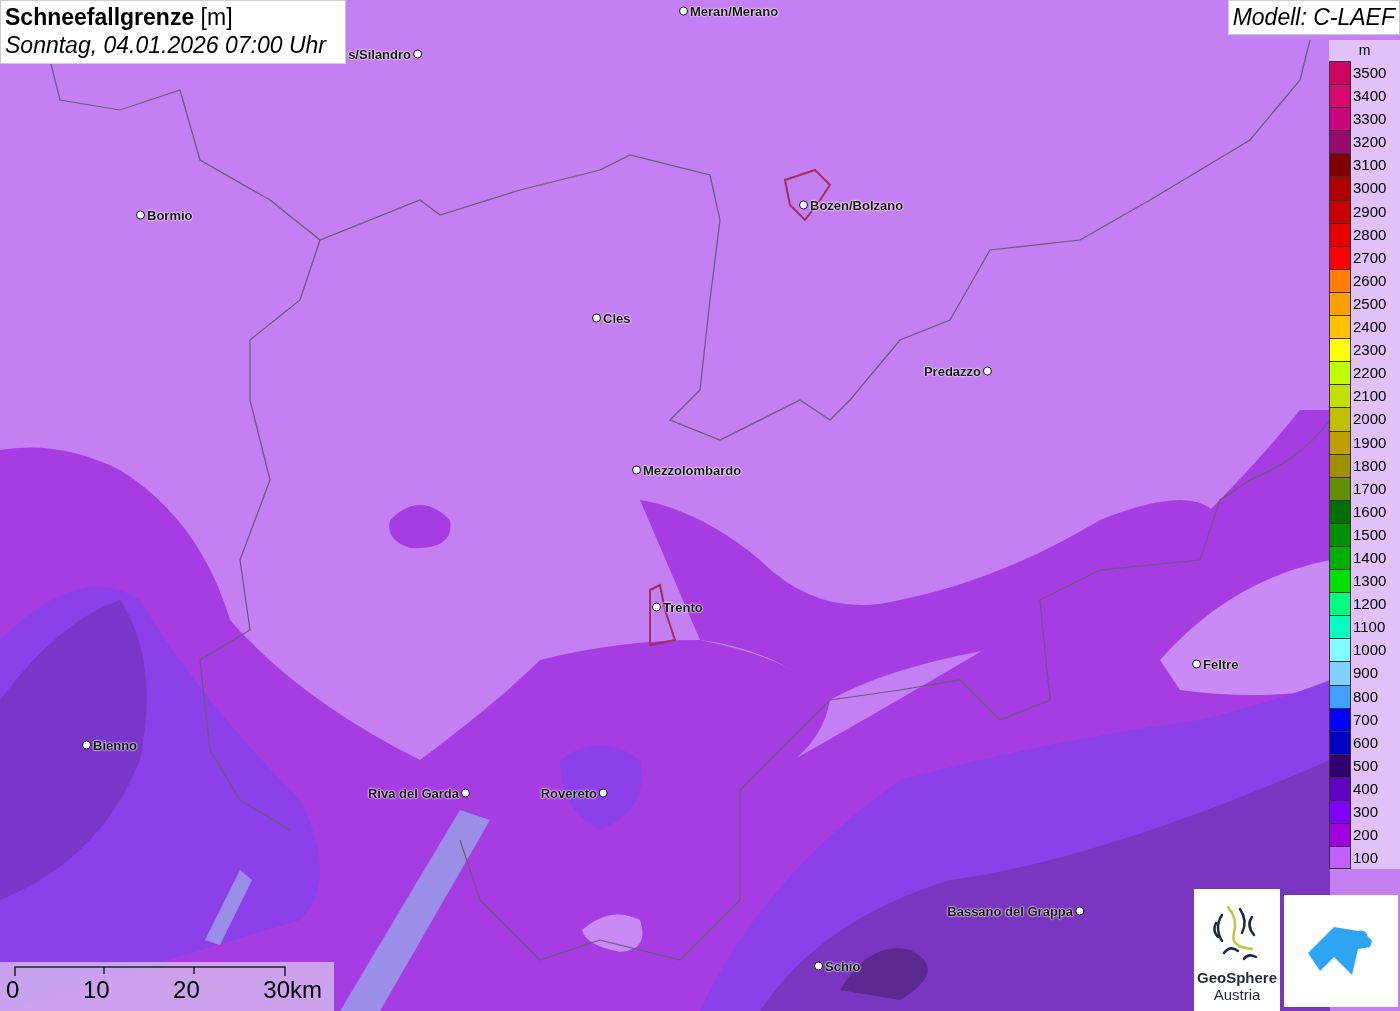 The height and width of the screenshot is (1011, 1400). I want to click on legend-value: 1400, so click(1369, 557).